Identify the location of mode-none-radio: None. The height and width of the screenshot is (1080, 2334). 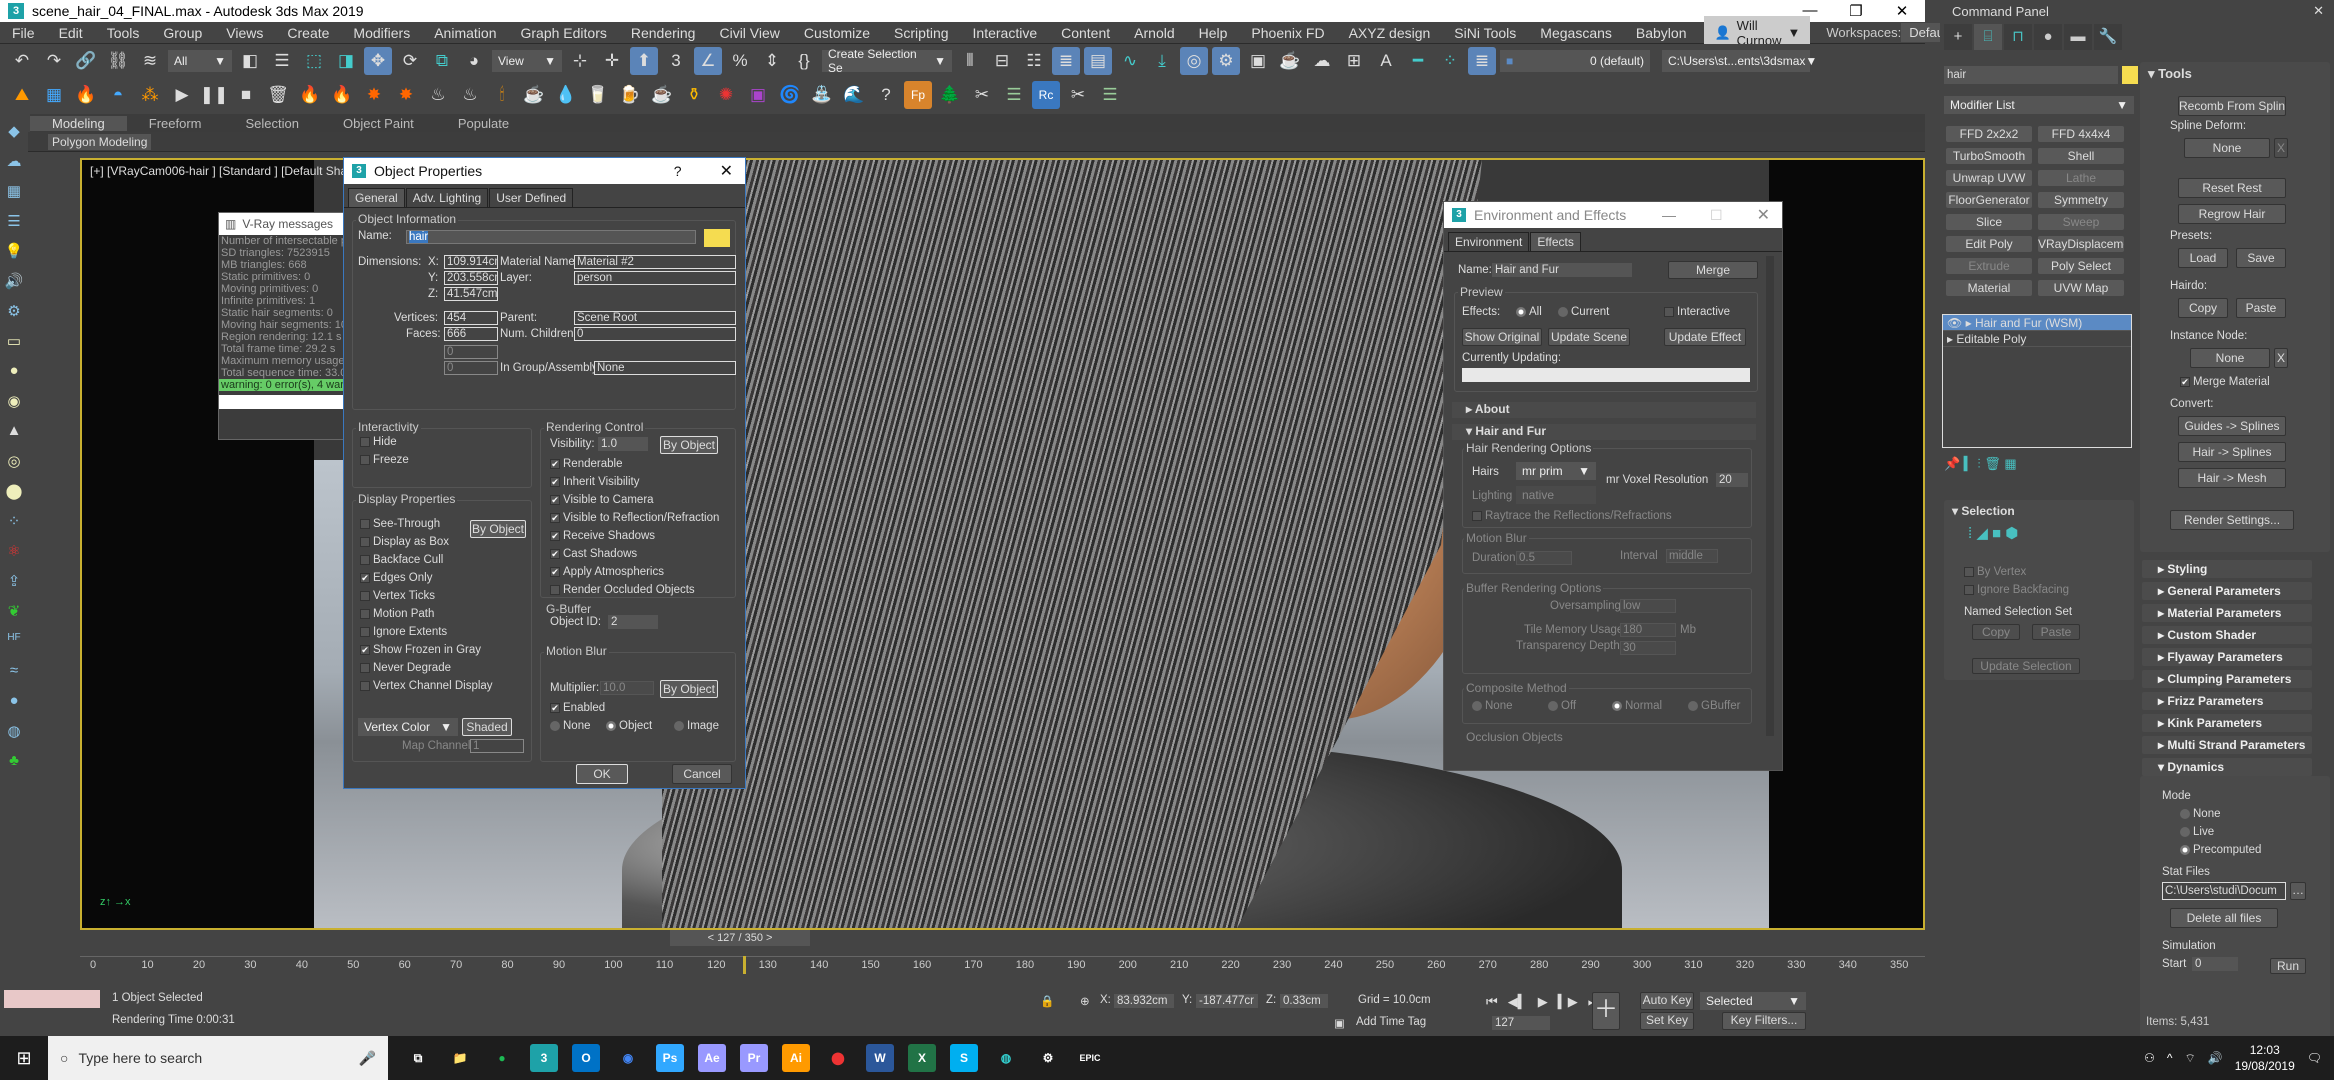
(2200, 814).